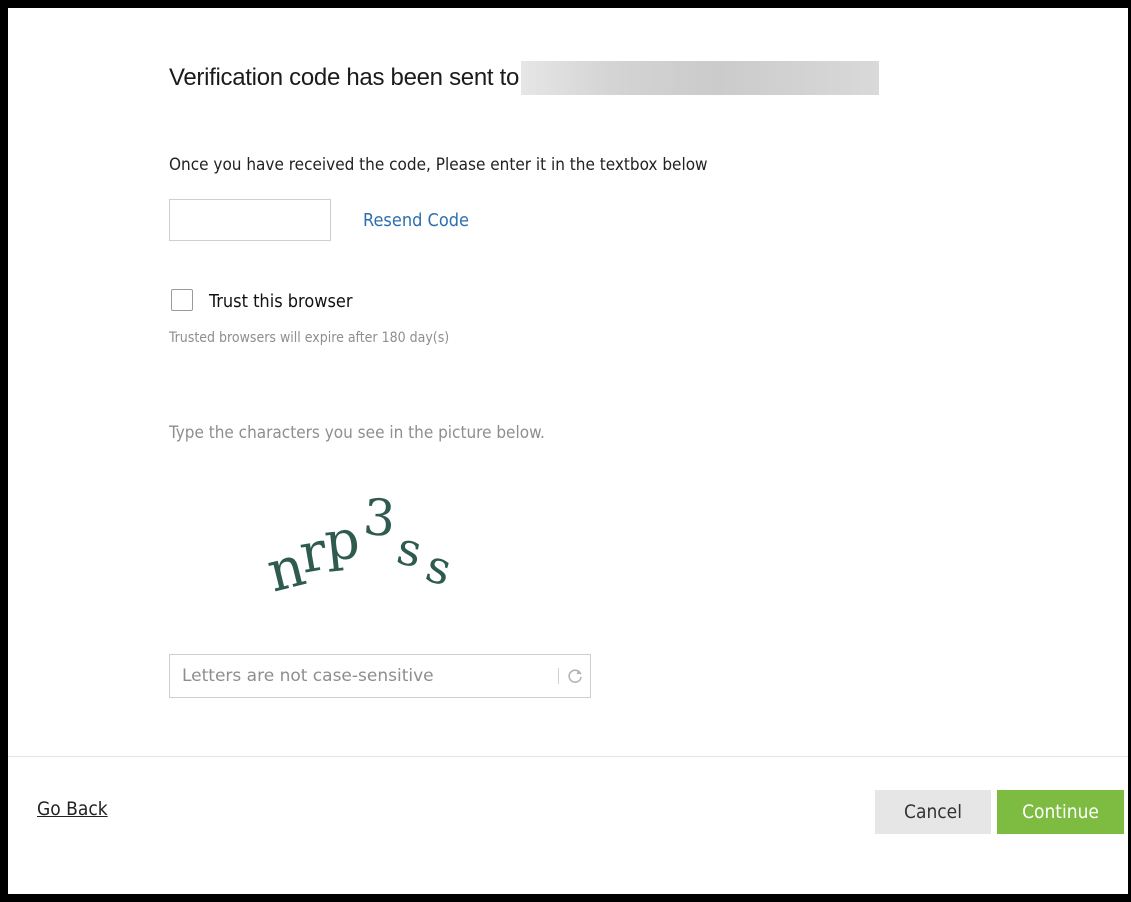  What do you see at coordinates (182, 300) in the screenshot?
I see `trust-browser-checkbox` at bounding box center [182, 300].